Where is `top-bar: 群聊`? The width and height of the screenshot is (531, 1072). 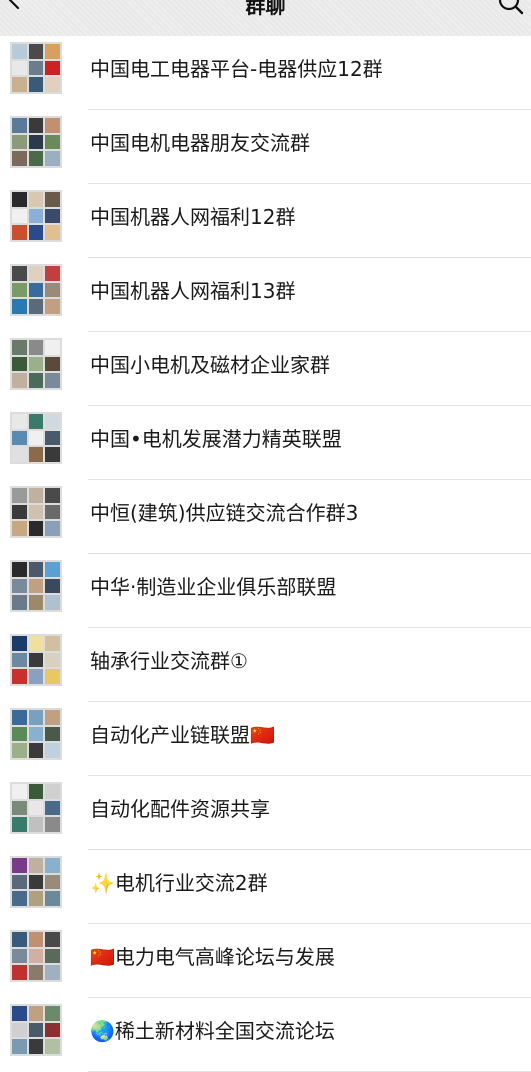
top-bar: 群聊 is located at coordinates (265, 18).